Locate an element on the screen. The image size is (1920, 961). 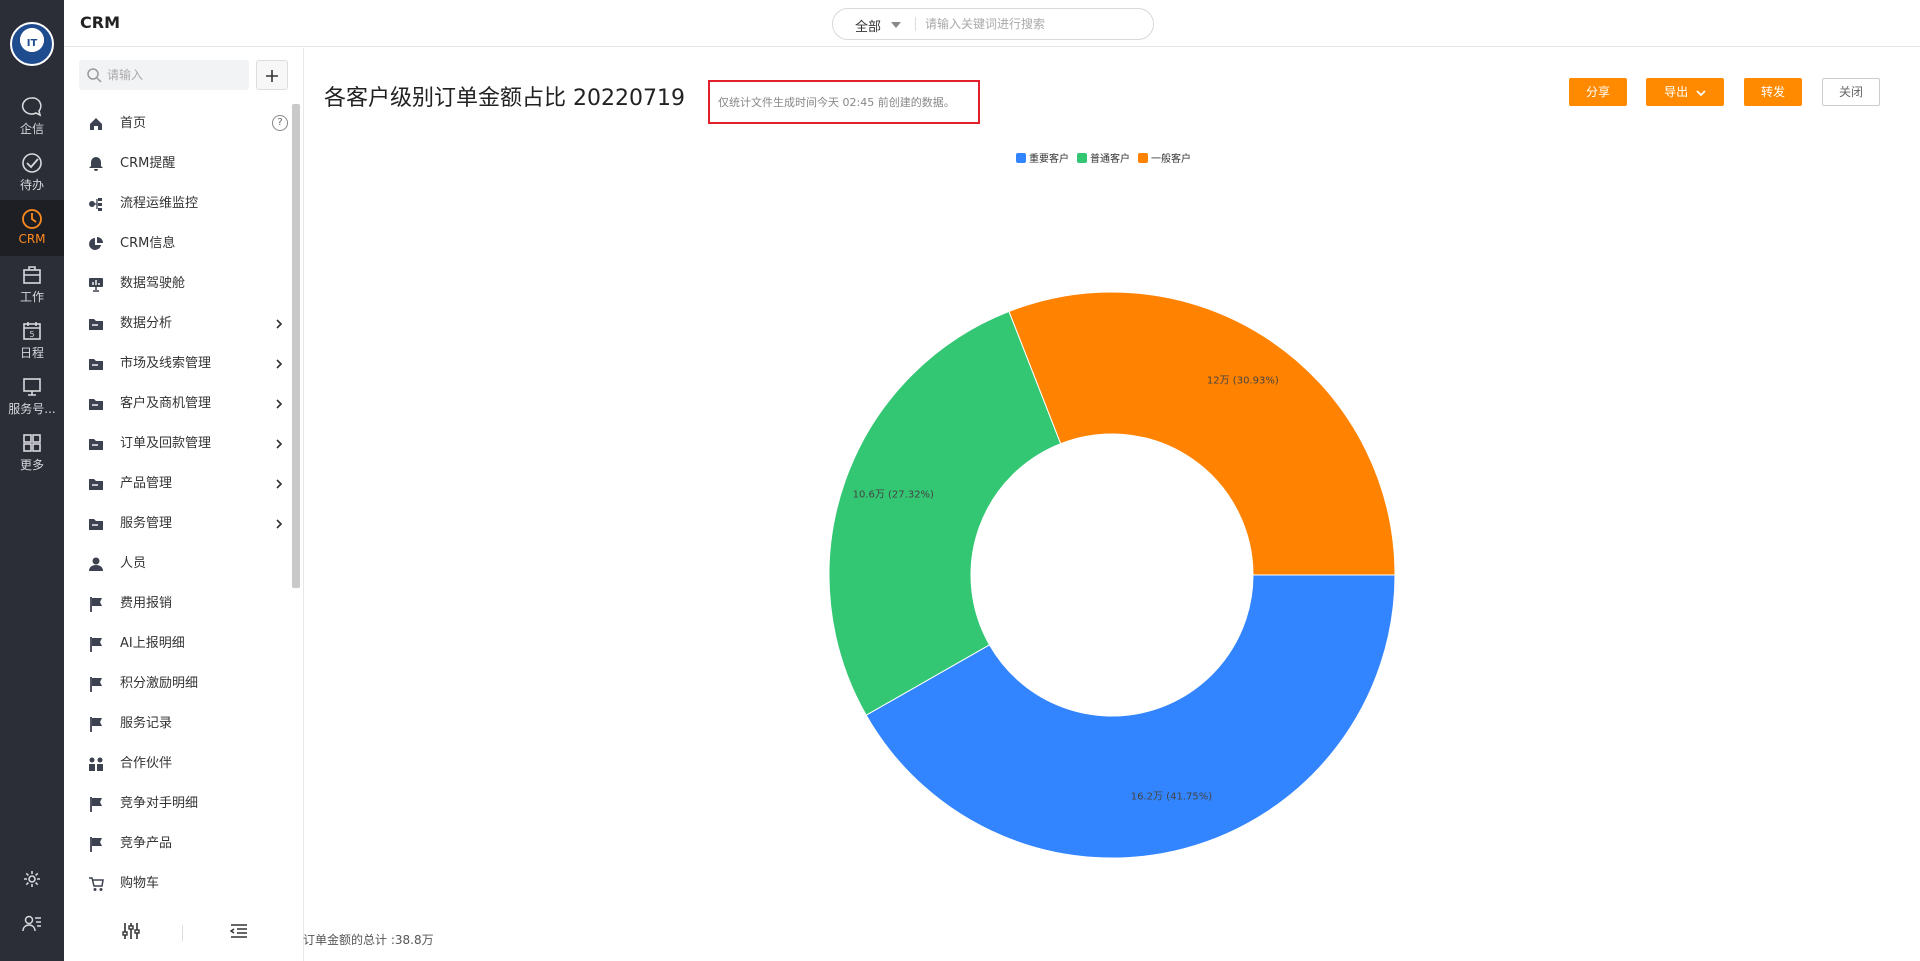
sidebar-item: 市场及线索管理 is located at coordinates (178, 364).